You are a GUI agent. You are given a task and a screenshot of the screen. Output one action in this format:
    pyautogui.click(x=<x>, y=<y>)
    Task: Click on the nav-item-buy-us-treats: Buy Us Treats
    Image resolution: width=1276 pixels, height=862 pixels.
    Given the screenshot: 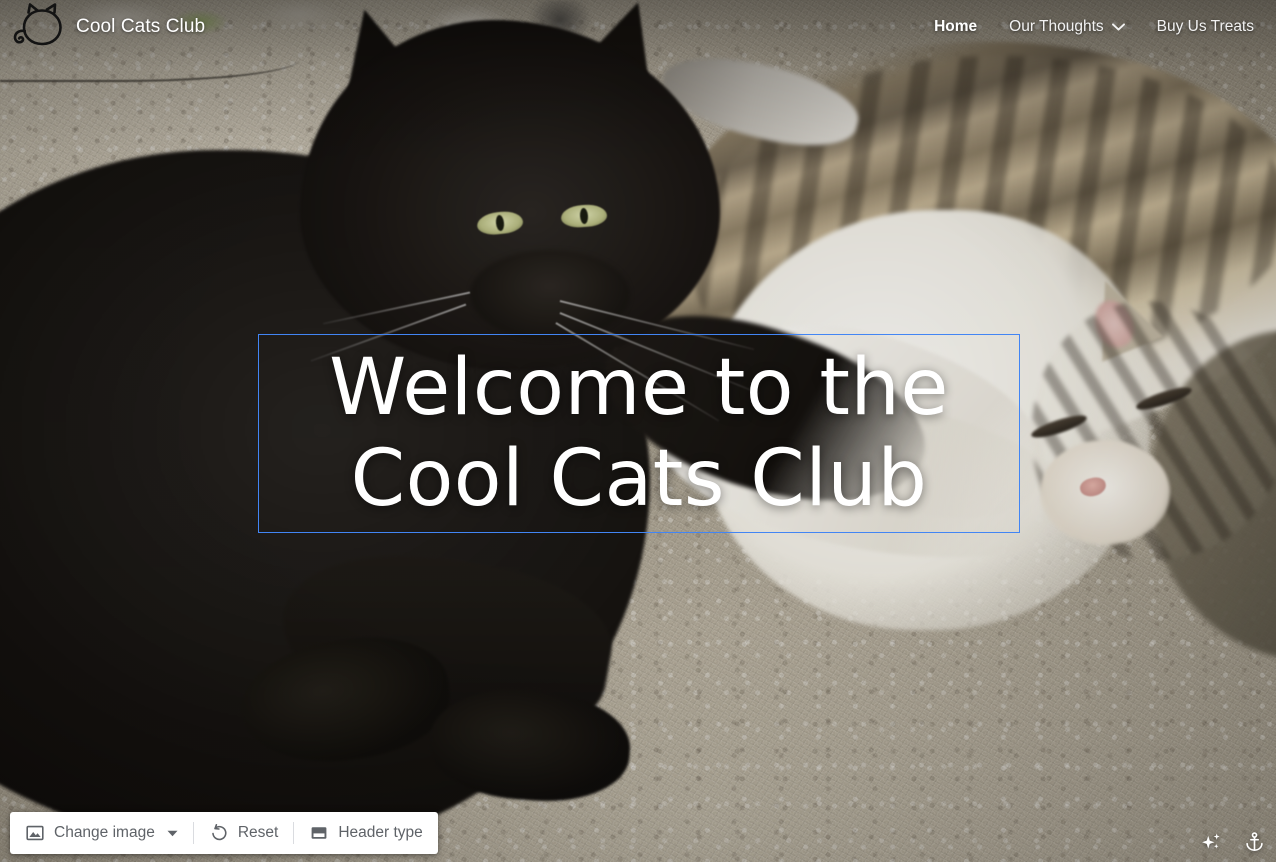 What is the action you would take?
    pyautogui.click(x=1205, y=27)
    